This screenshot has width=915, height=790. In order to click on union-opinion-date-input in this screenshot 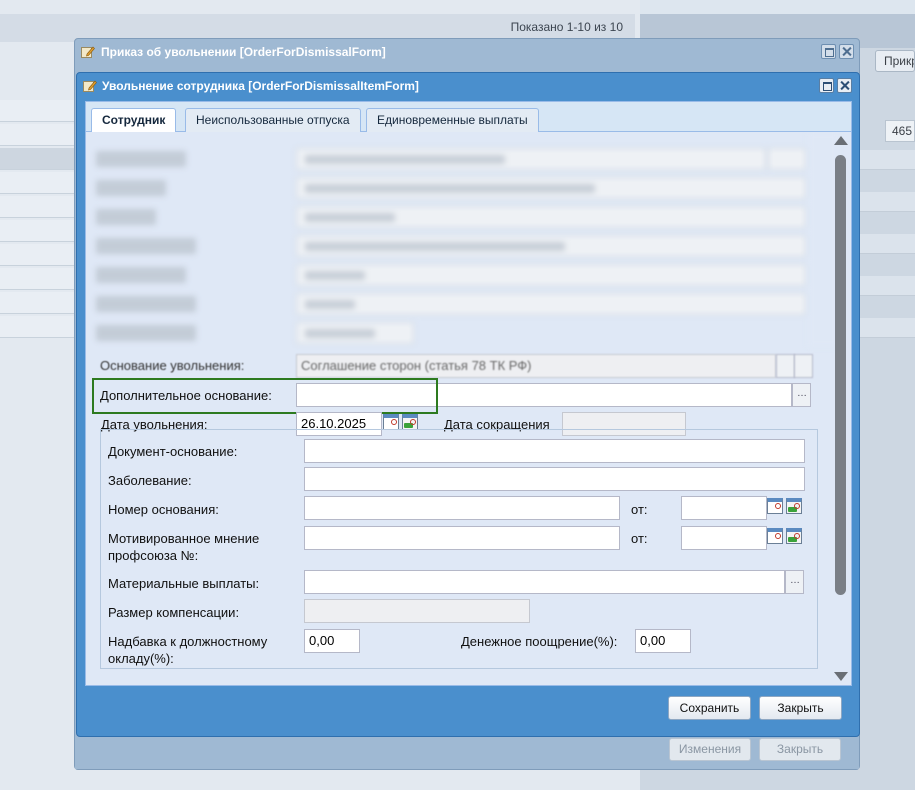, I will do `click(724, 538)`.